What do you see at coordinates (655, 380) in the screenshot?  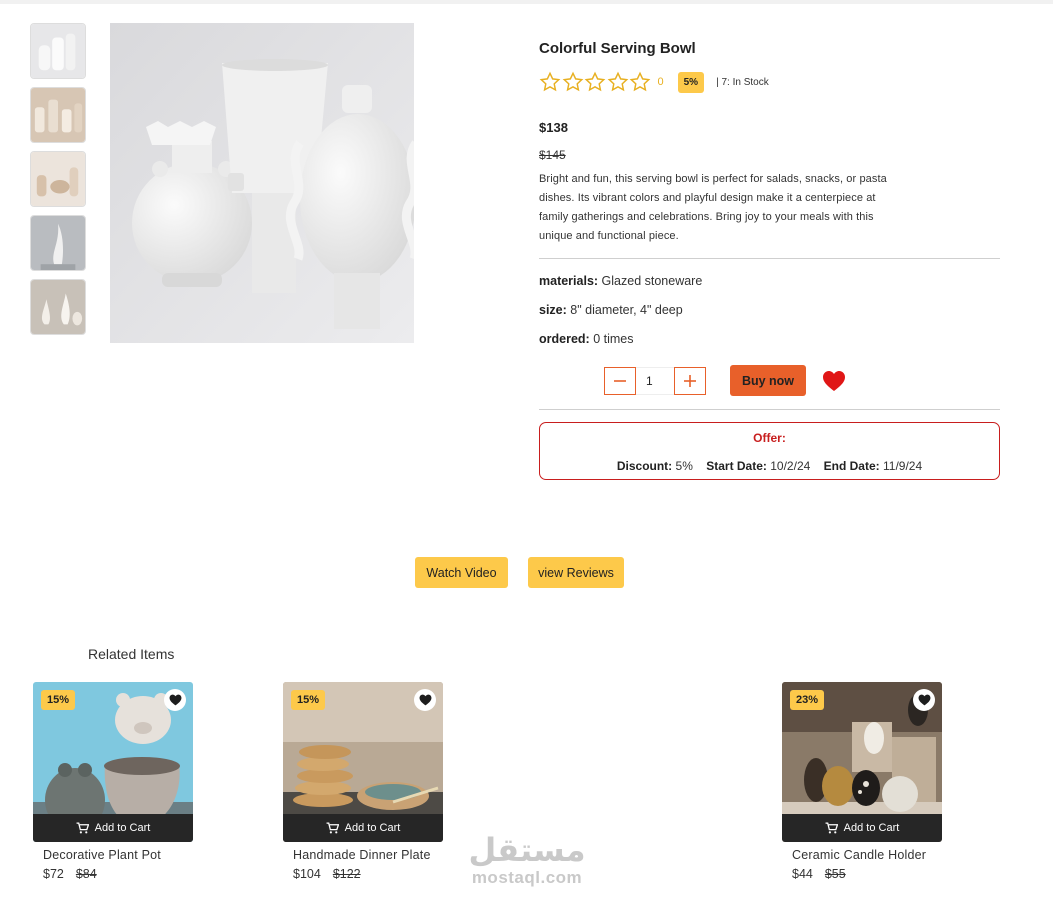 I see `quantity-input` at bounding box center [655, 380].